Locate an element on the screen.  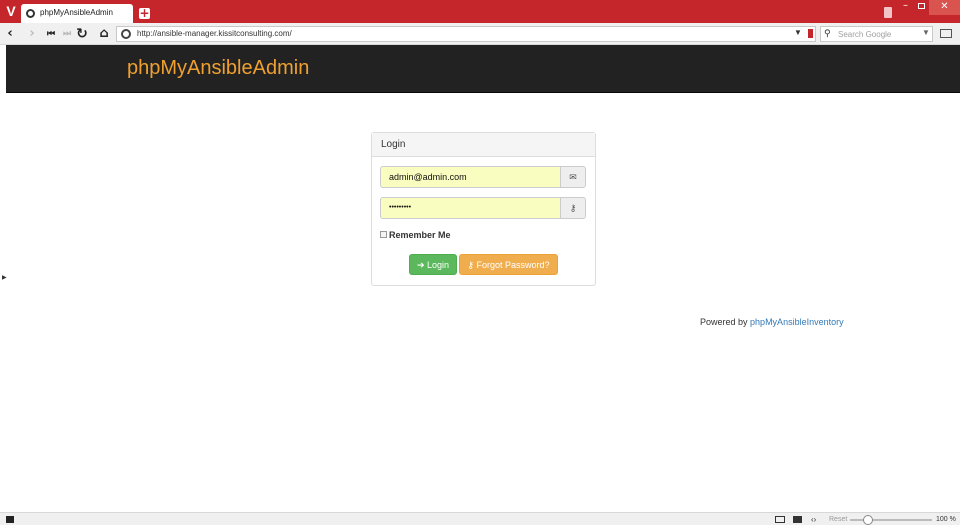
login-button-label: Login is located at coordinates (438, 265).